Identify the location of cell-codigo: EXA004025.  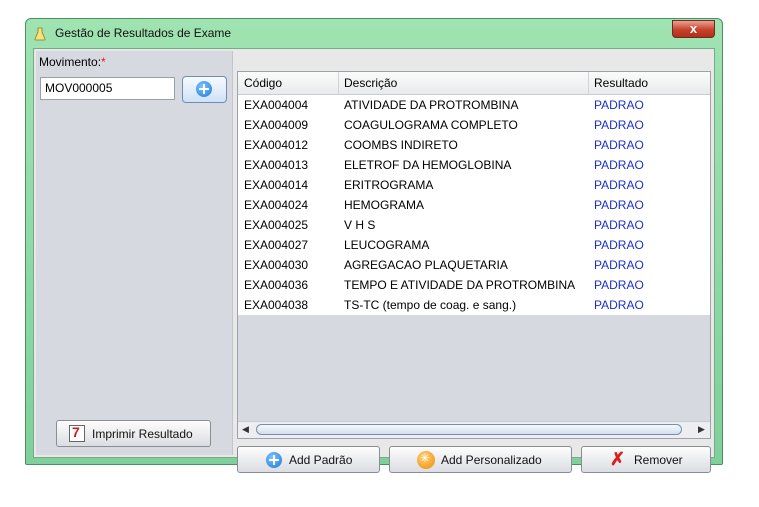
(276, 225).